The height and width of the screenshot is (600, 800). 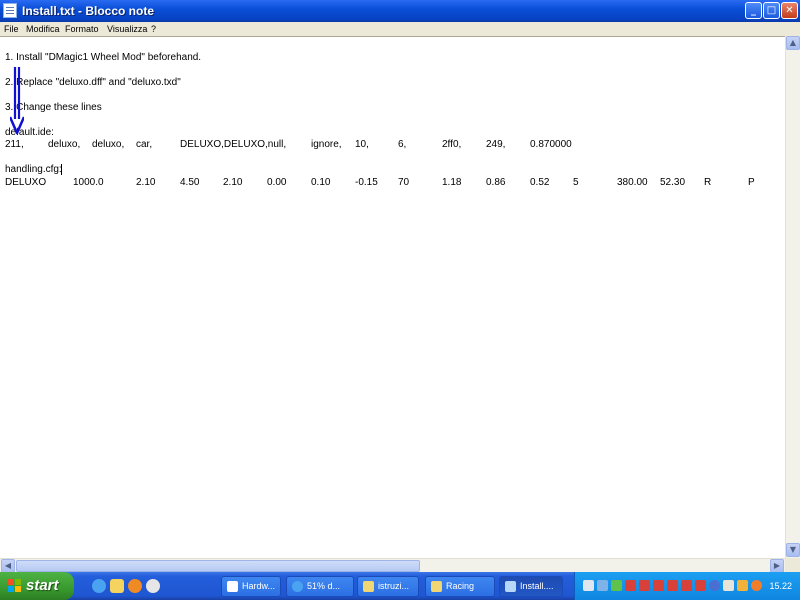 What do you see at coordinates (751, 182) in the screenshot?
I see `handling-value: P` at bounding box center [751, 182].